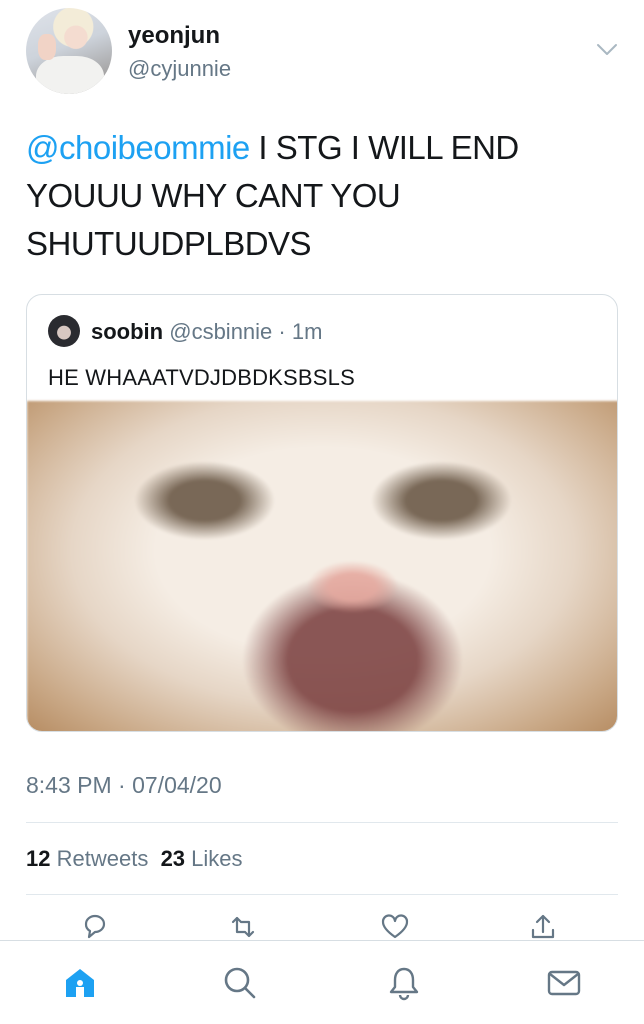  What do you see at coordinates (607, 49) in the screenshot?
I see `chevron-down-icon` at bounding box center [607, 49].